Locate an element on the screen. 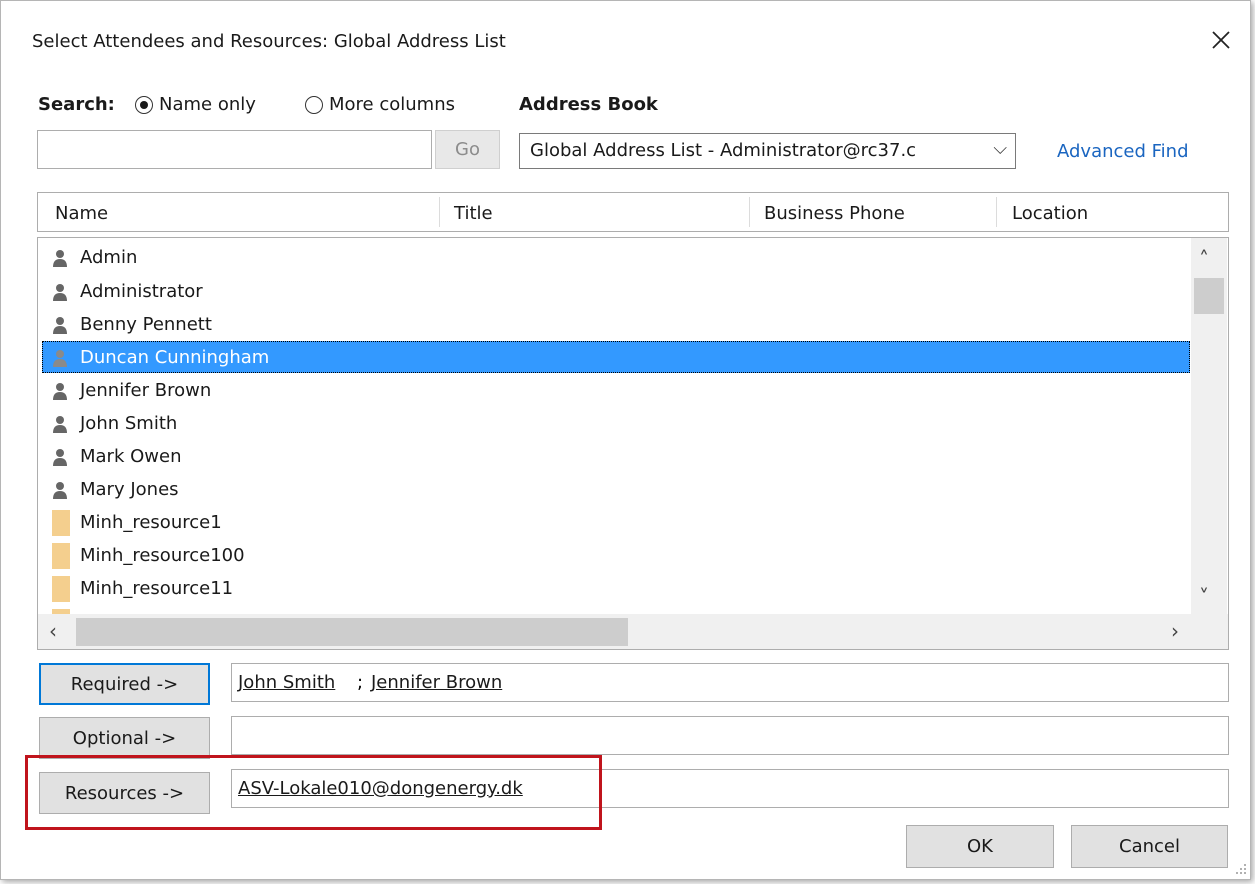 The image size is (1255, 884). list-item-selected: Duncan Cunningham is located at coordinates (616, 357).